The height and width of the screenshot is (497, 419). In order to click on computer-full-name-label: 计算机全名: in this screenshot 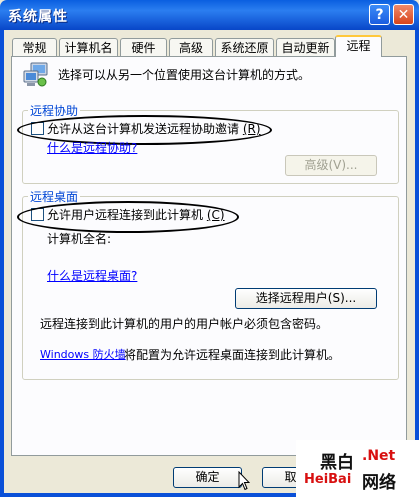, I will do `click(79, 239)`.